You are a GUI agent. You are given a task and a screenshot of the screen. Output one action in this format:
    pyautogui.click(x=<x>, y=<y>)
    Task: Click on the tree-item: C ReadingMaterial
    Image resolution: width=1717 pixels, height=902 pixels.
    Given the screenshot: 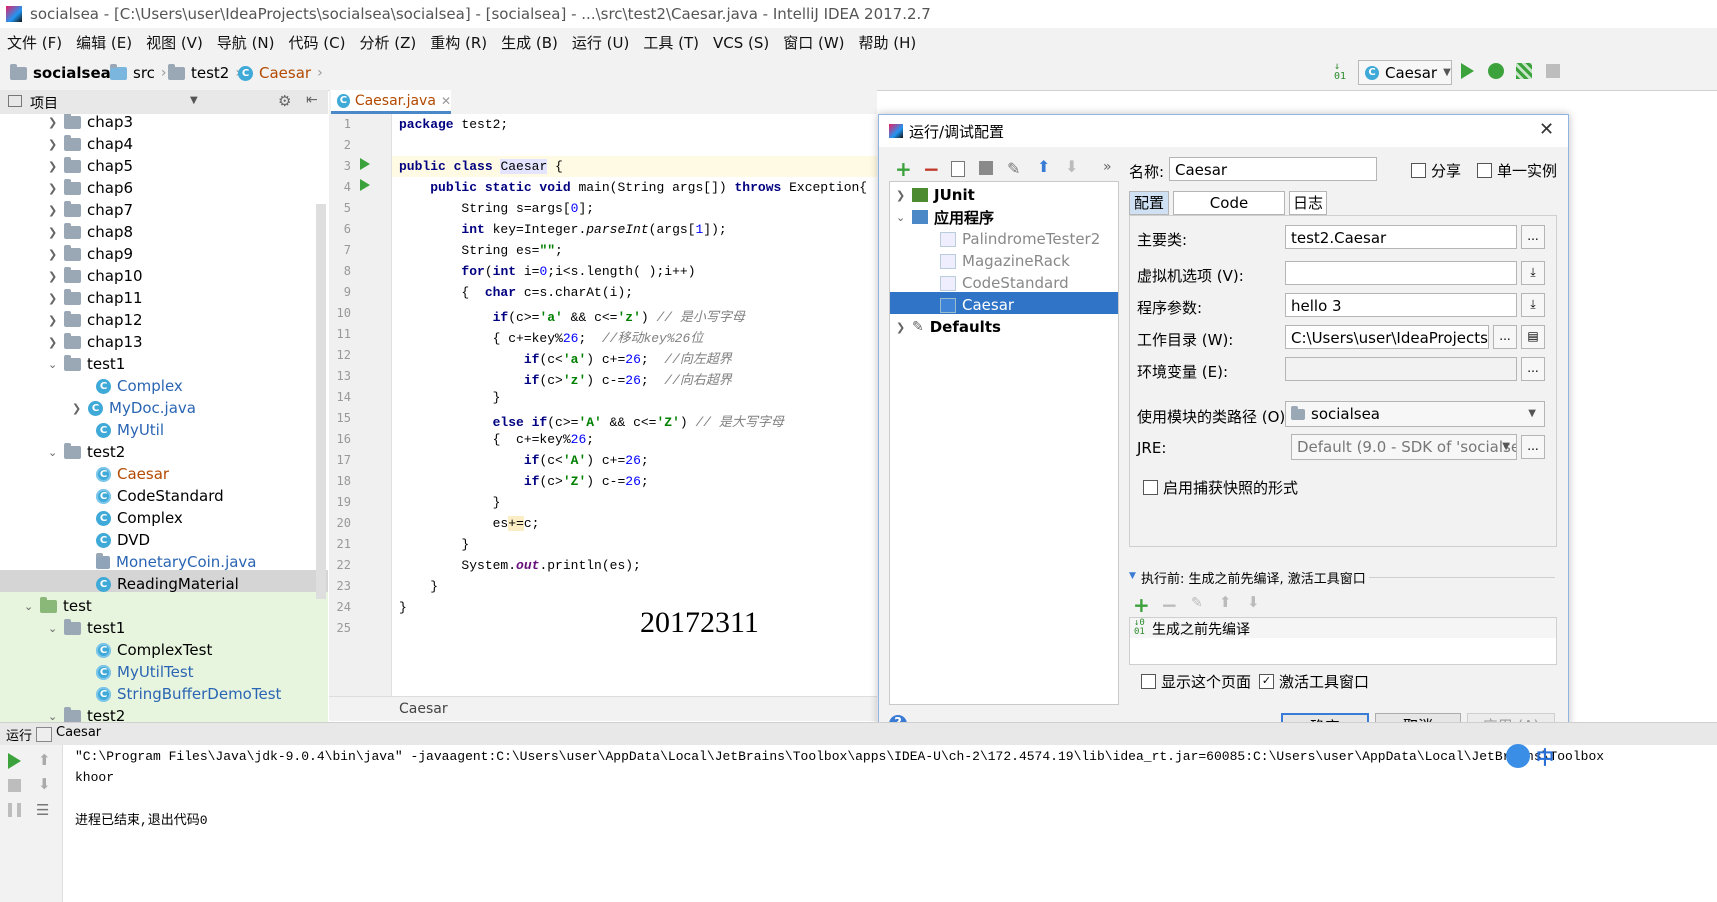 What is the action you would take?
    pyautogui.click(x=167, y=584)
    